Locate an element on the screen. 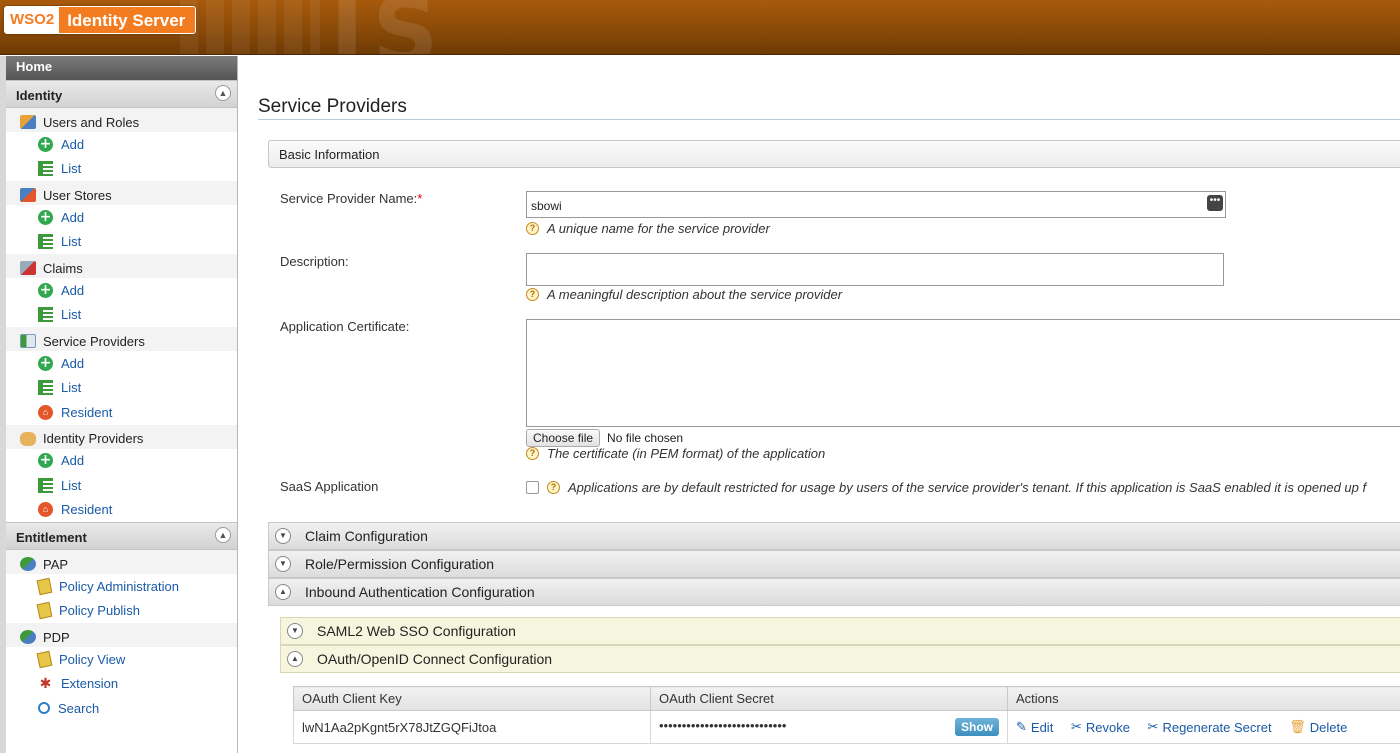 The width and height of the screenshot is (1400, 753). col-client-key: OAuth Client Key is located at coordinates (472, 698).